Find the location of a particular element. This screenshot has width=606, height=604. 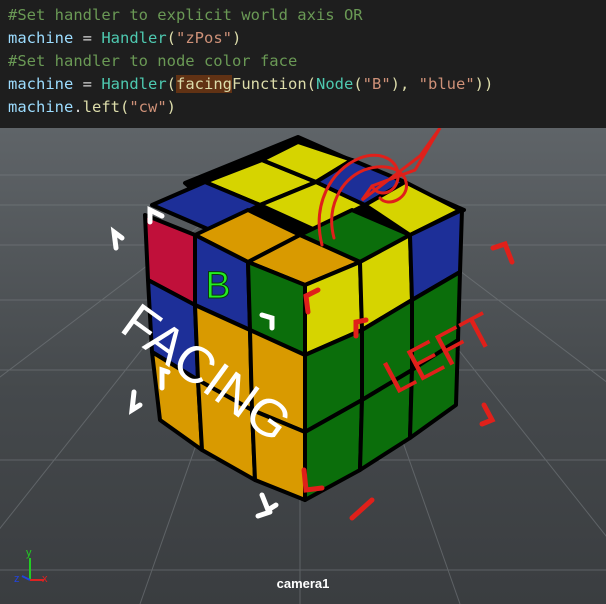

code-token: "B" is located at coordinates (376, 84).